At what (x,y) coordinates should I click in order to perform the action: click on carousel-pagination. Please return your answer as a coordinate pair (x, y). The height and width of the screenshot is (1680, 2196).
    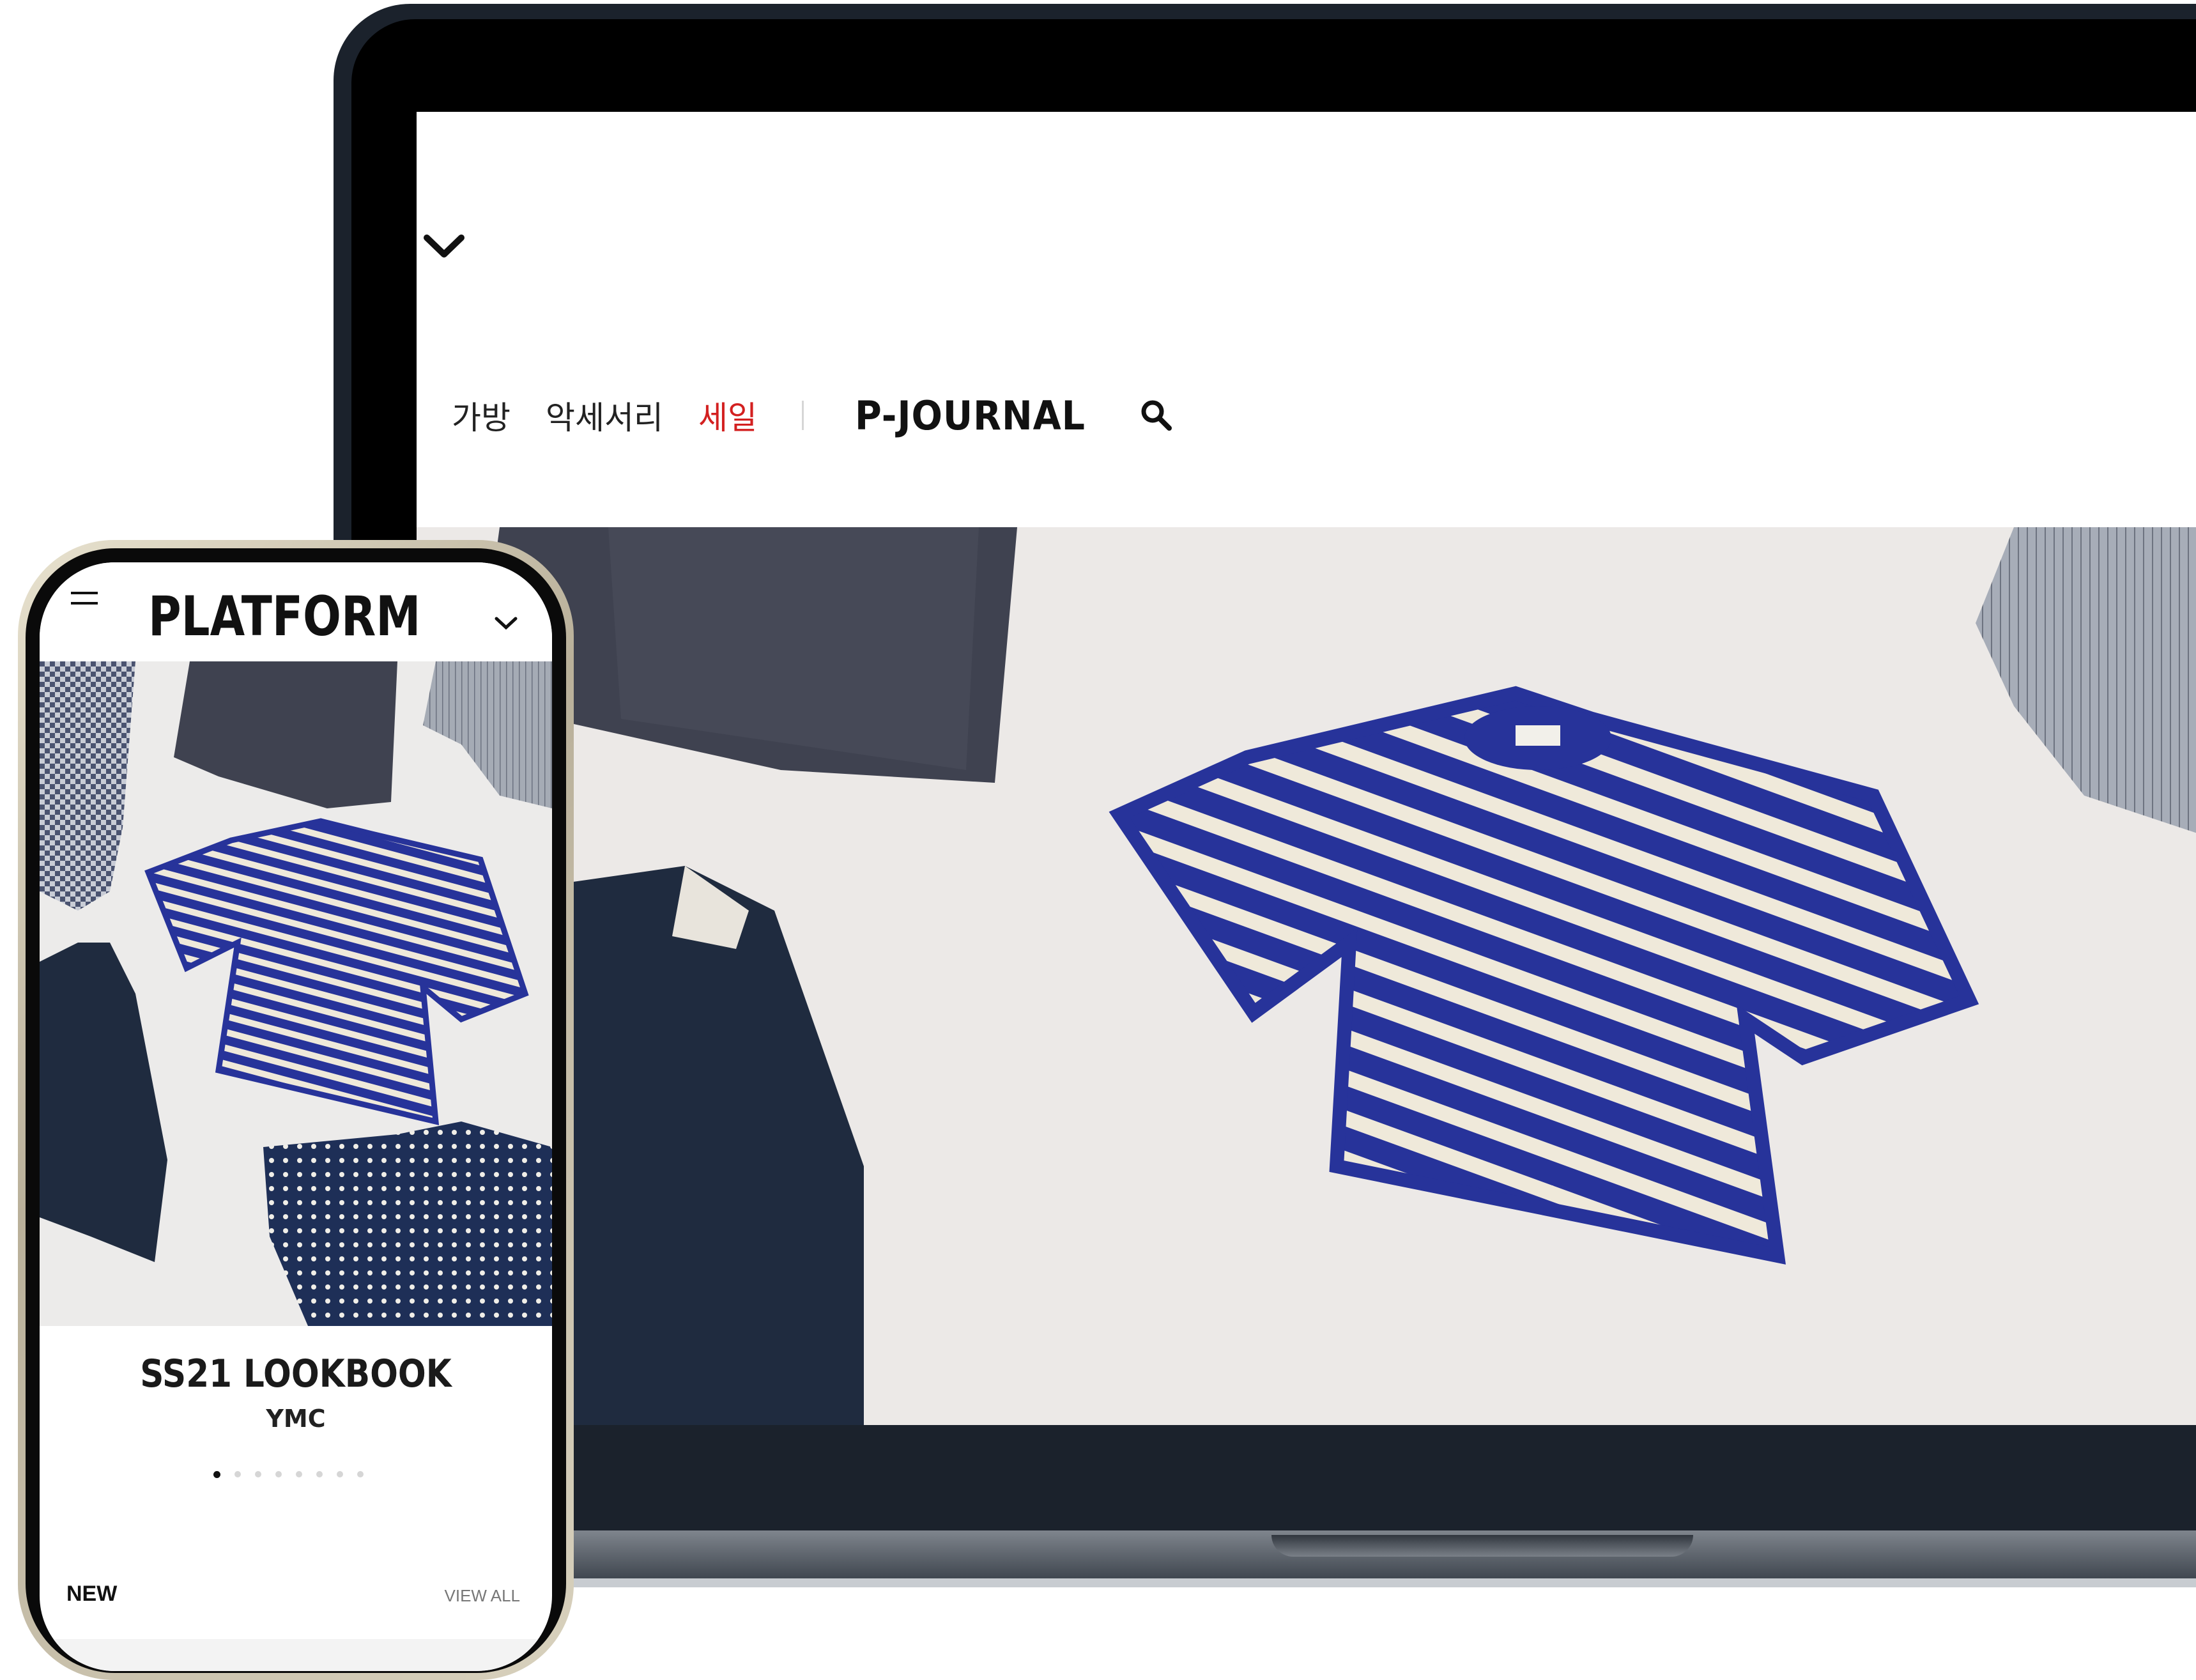
    Looking at the image, I should click on (316, 1474).